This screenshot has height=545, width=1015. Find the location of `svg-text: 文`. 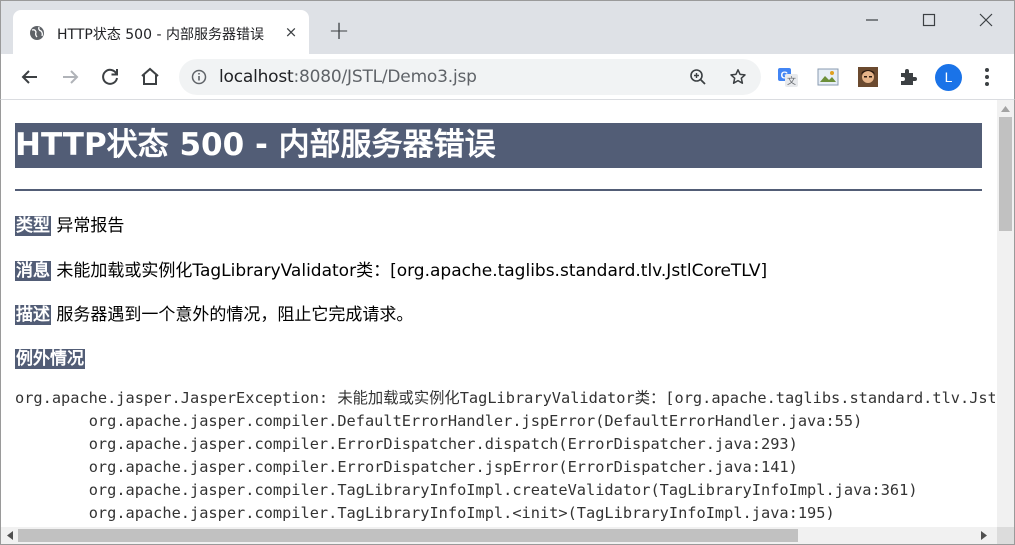

svg-text: 文 is located at coordinates (791, 81).